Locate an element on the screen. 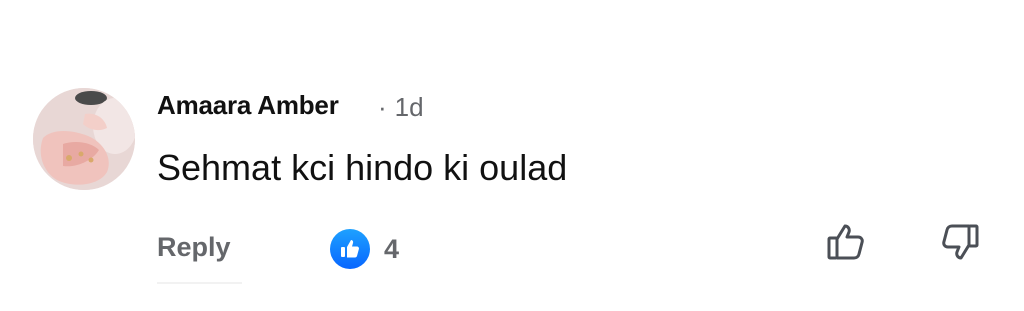 The height and width of the screenshot is (311, 1024). reaction-summary: 4 is located at coordinates (364, 249).